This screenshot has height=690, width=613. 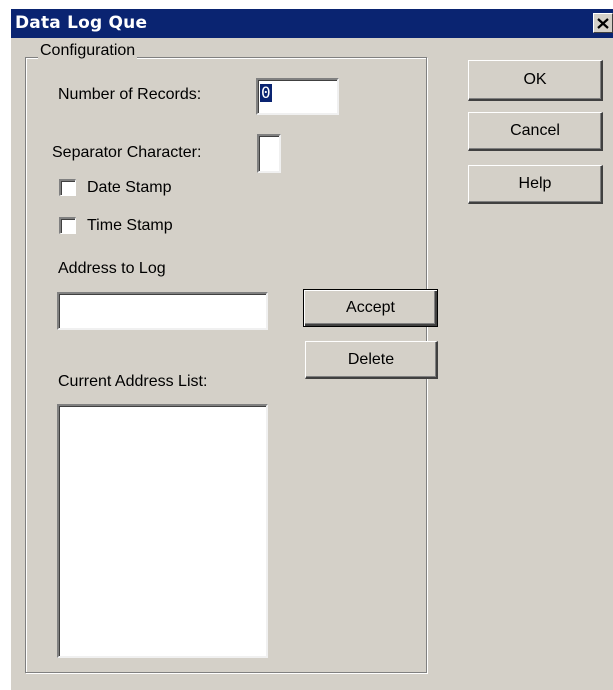 What do you see at coordinates (162, 311) in the screenshot?
I see `address-to-log-field` at bounding box center [162, 311].